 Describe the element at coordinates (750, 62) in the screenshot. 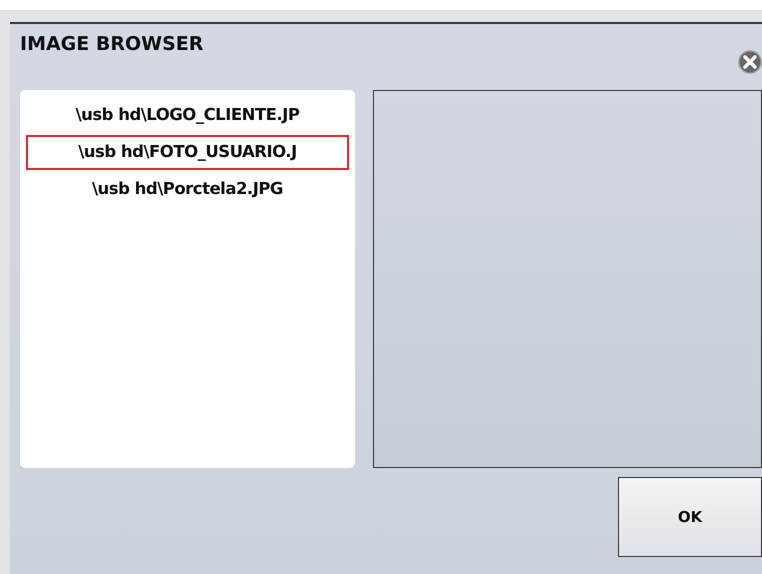

I see `close-icon` at that location.